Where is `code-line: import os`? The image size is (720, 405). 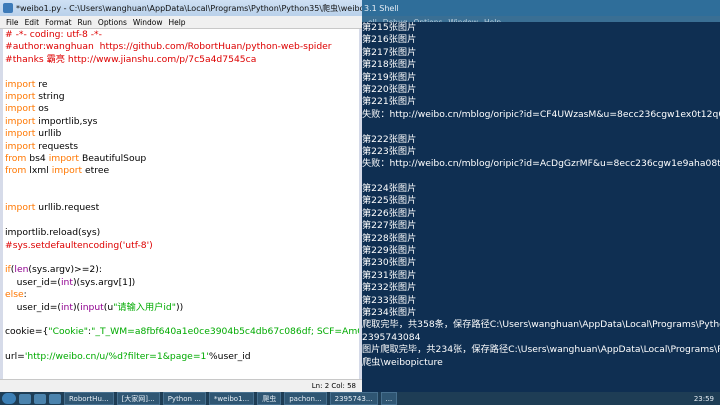
code-line: import os is located at coordinates (182, 109).